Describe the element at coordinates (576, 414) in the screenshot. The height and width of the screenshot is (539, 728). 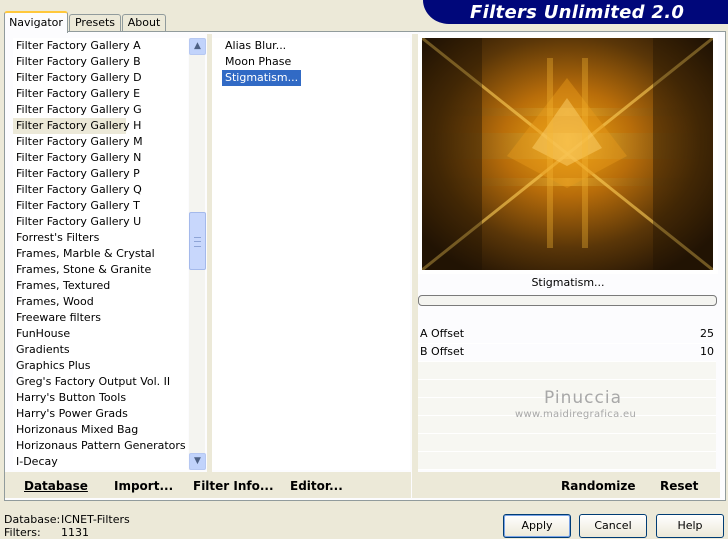
I see `watermark-site: www.maidiregrafica.eu` at that location.